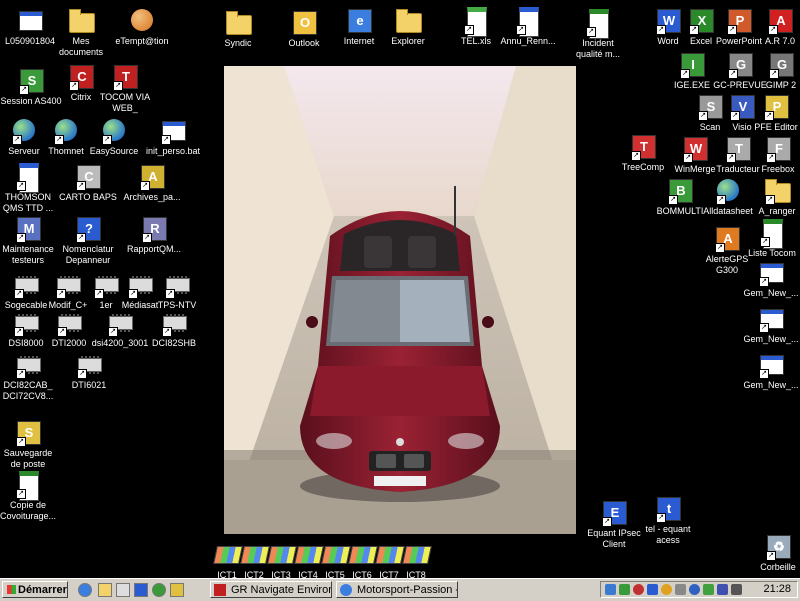 This screenshot has height=601, width=800. I want to click on desktop-icon-label: Corbeille, so click(778, 567).